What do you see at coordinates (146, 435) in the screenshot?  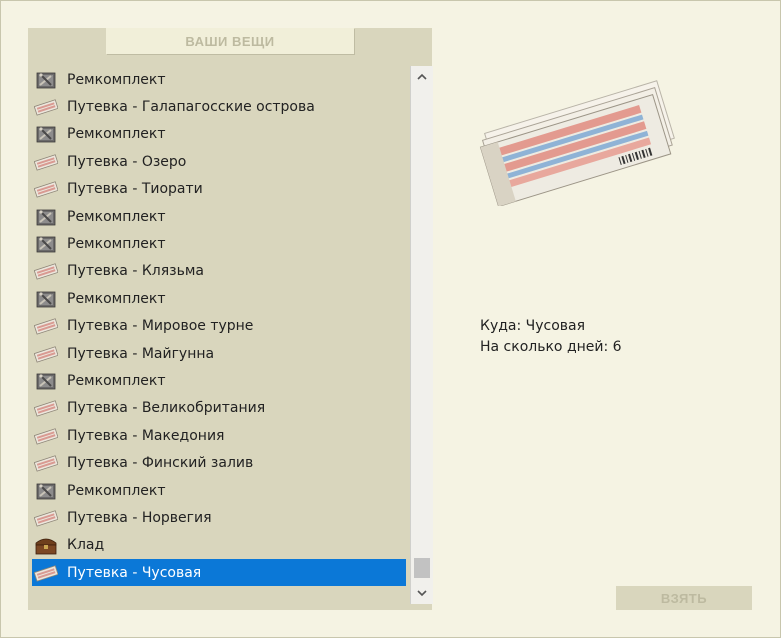 I see `list-item-label: Путевка - Македония` at bounding box center [146, 435].